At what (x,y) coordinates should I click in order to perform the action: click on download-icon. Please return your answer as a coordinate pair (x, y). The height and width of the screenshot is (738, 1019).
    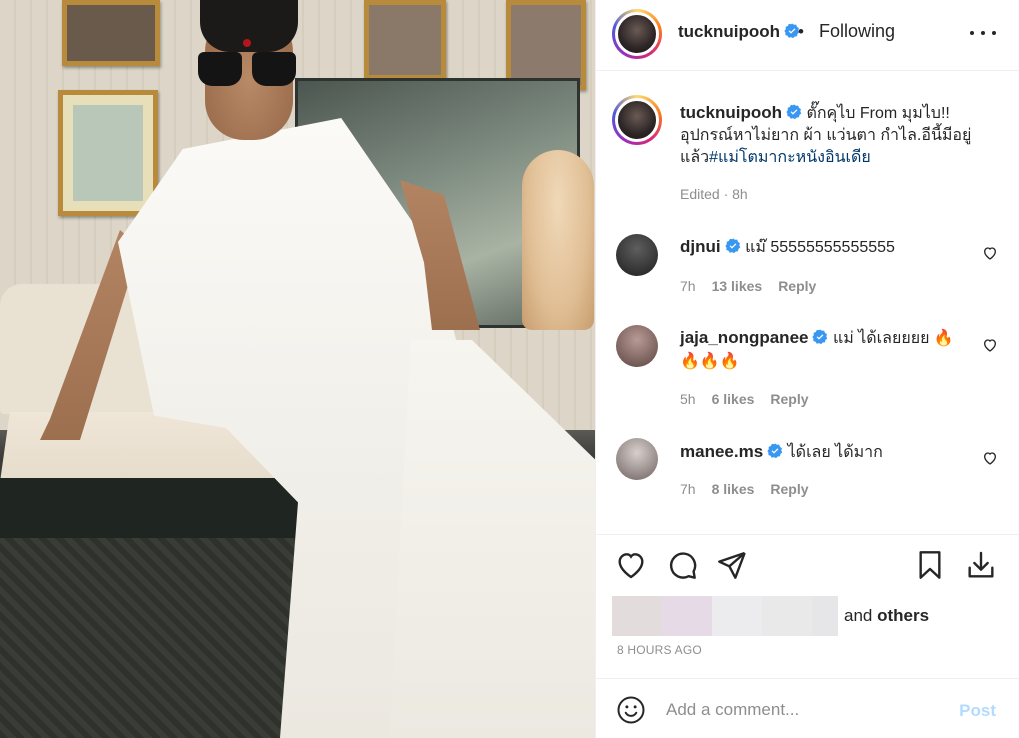
    Looking at the image, I should click on (981, 565).